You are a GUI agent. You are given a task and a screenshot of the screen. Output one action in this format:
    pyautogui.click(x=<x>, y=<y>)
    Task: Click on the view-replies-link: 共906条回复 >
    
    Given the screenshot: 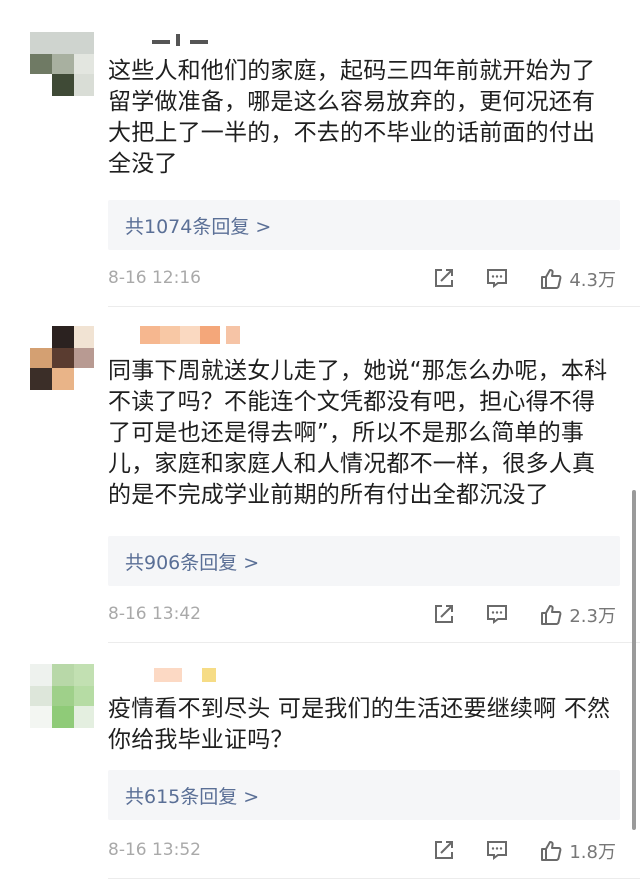 What is the action you would take?
    pyautogui.click(x=364, y=561)
    